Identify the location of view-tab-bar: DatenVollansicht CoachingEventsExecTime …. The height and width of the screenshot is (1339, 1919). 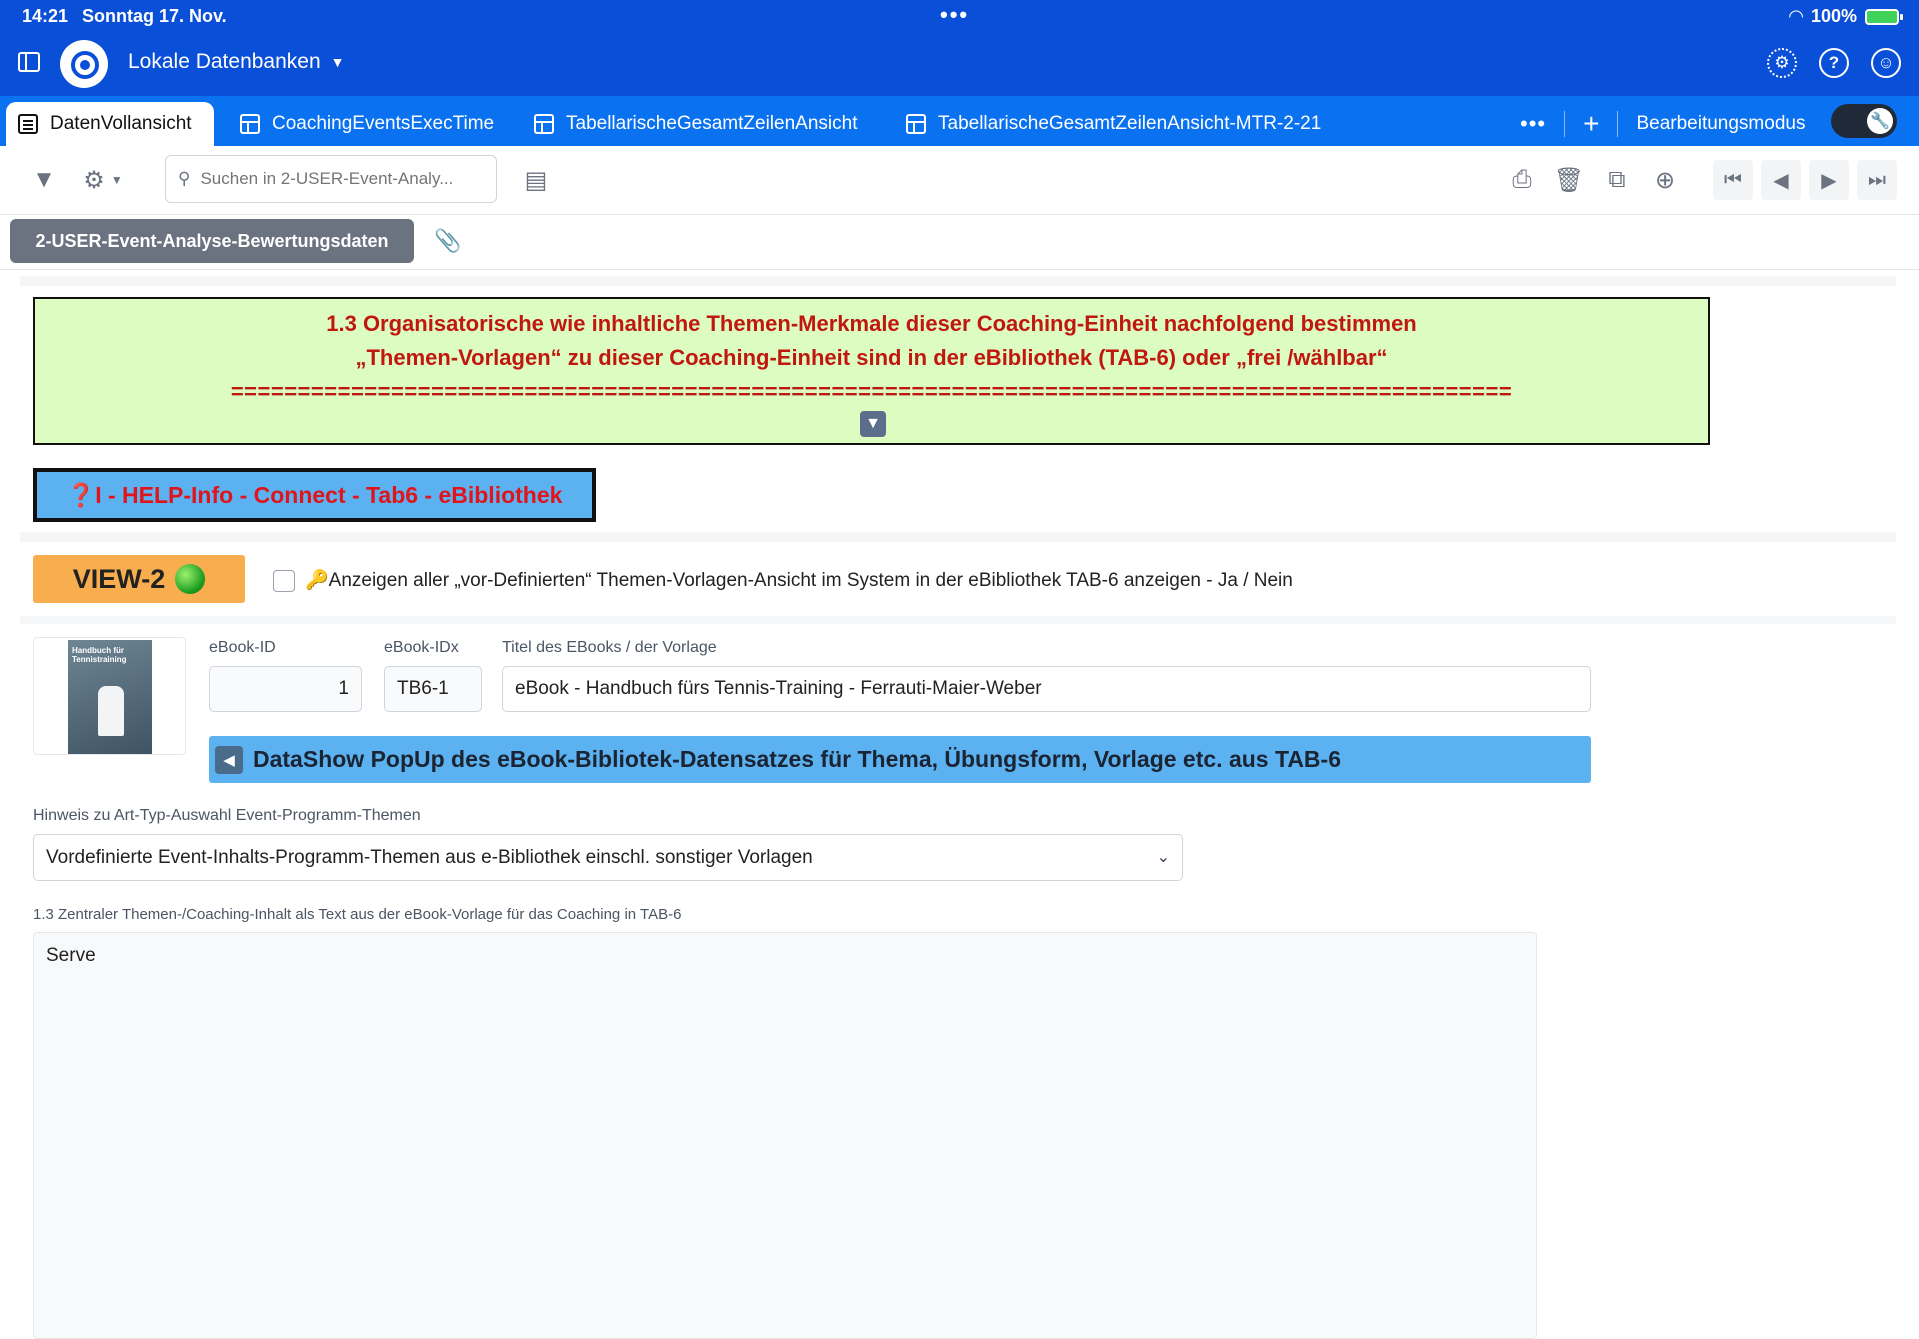
(959, 121).